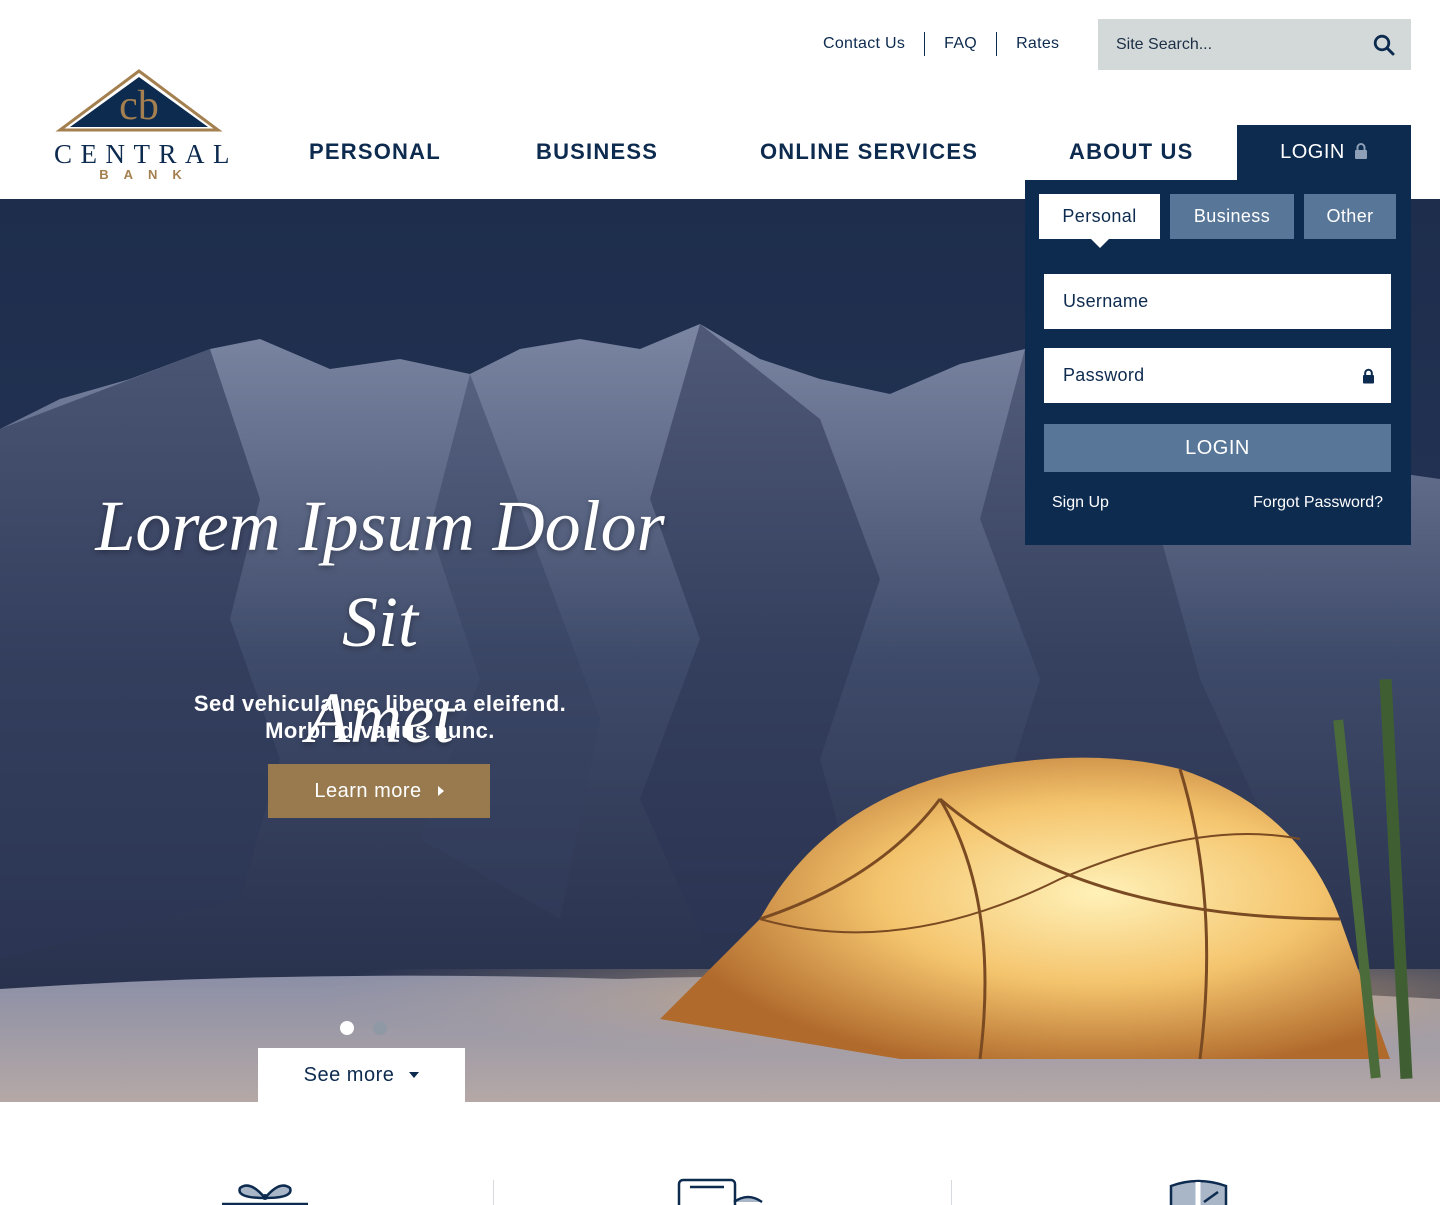  I want to click on gift-icon, so click(265, 1194).